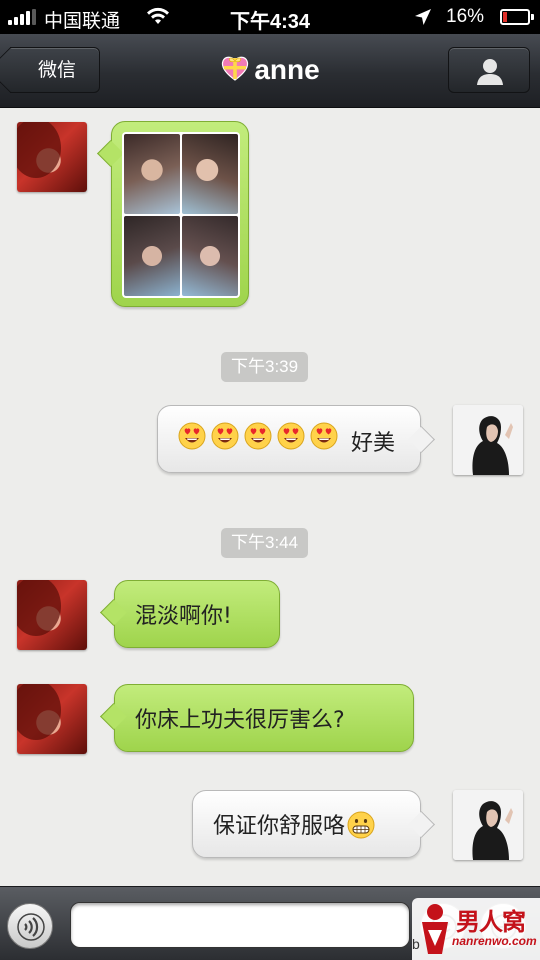 The width and height of the screenshot is (540, 960). Describe the element at coordinates (279, 826) in the screenshot. I see `message-text: 保证你舒服咯` at that location.